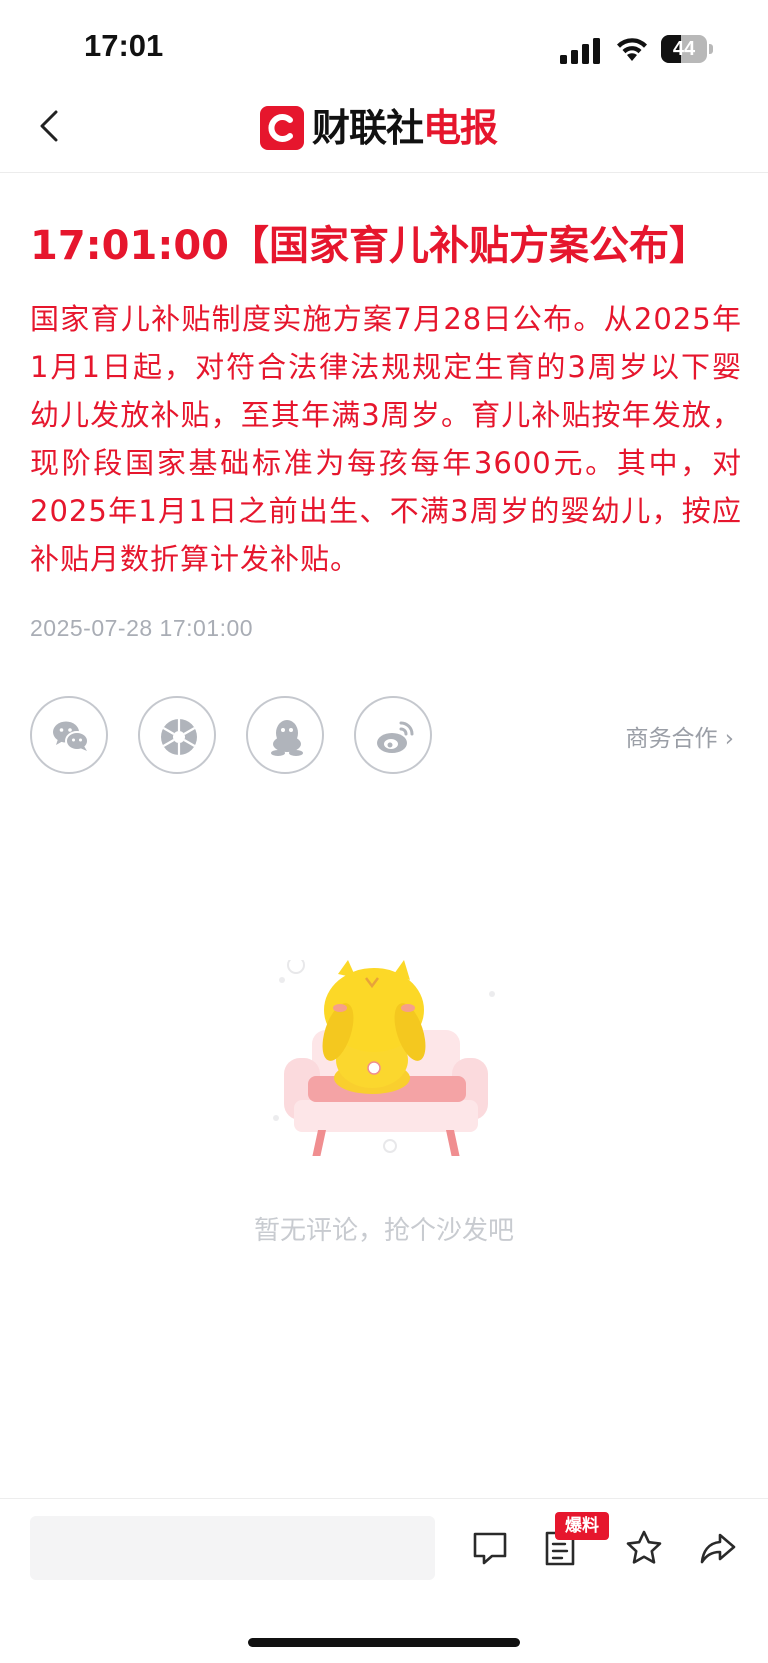  I want to click on bottom-bar-divider, so click(384, 1498).